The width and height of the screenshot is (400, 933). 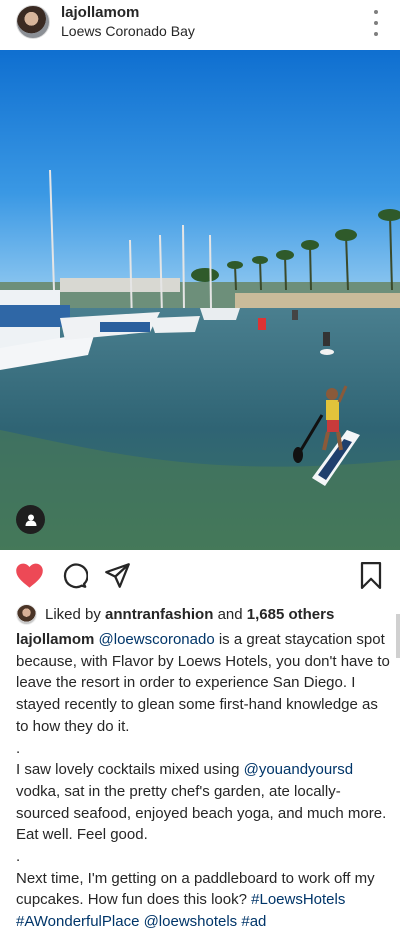 I want to click on share-icon, so click(x=117, y=578).